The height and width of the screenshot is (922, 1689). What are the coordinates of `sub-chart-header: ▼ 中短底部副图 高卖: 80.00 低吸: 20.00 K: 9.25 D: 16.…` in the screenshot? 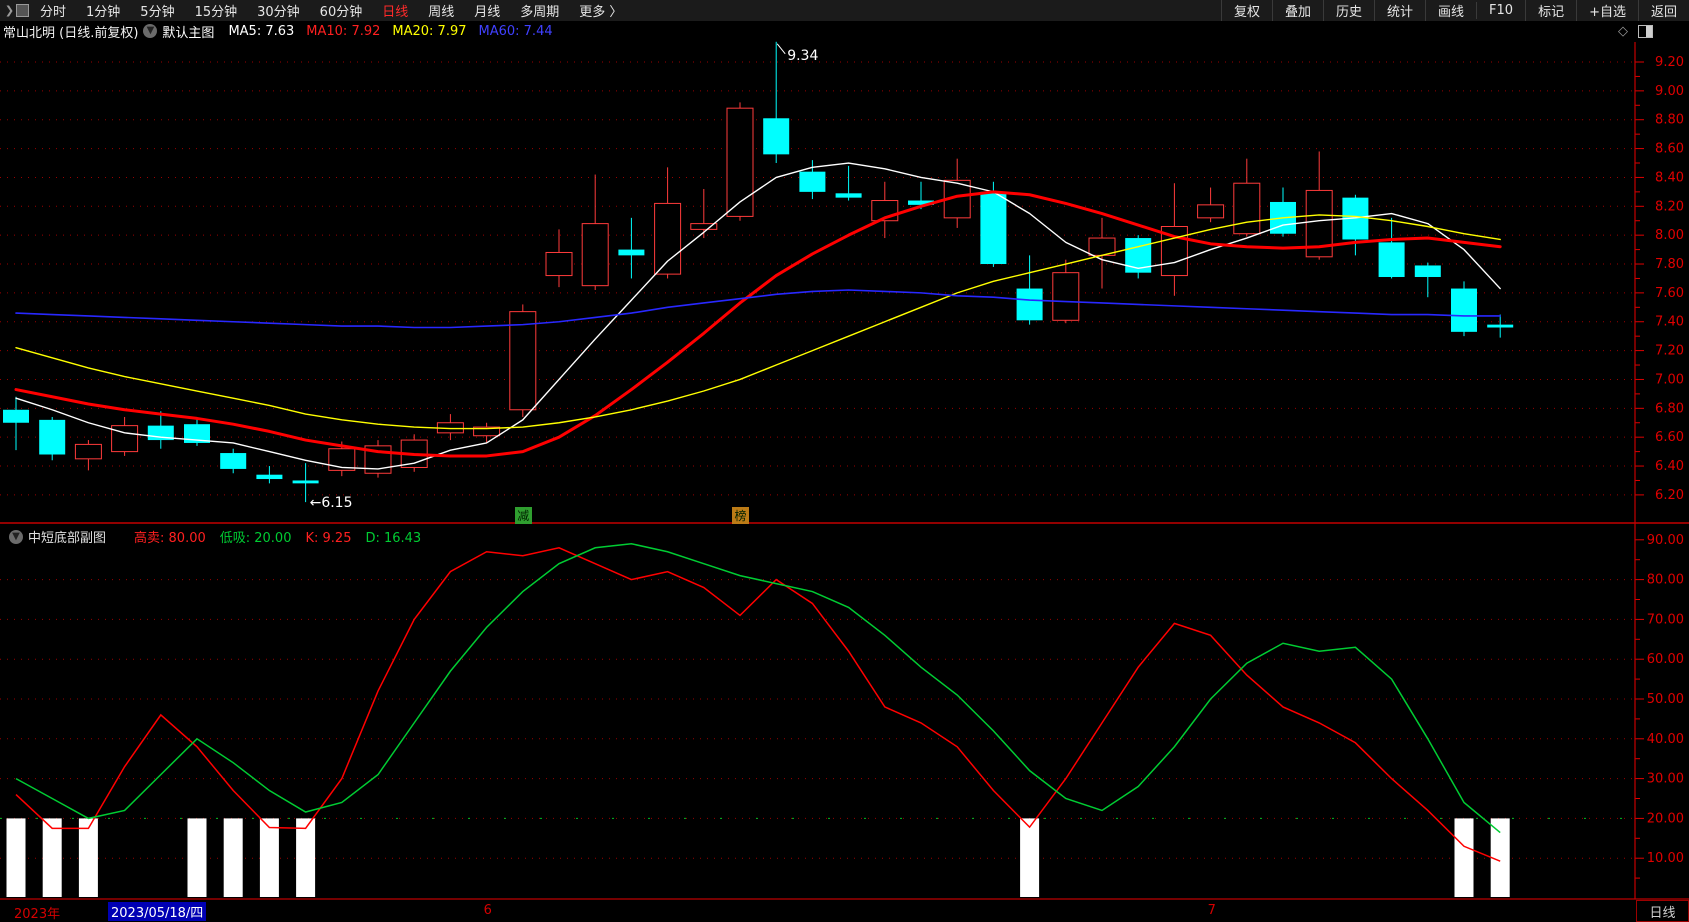 It's located at (219, 536).